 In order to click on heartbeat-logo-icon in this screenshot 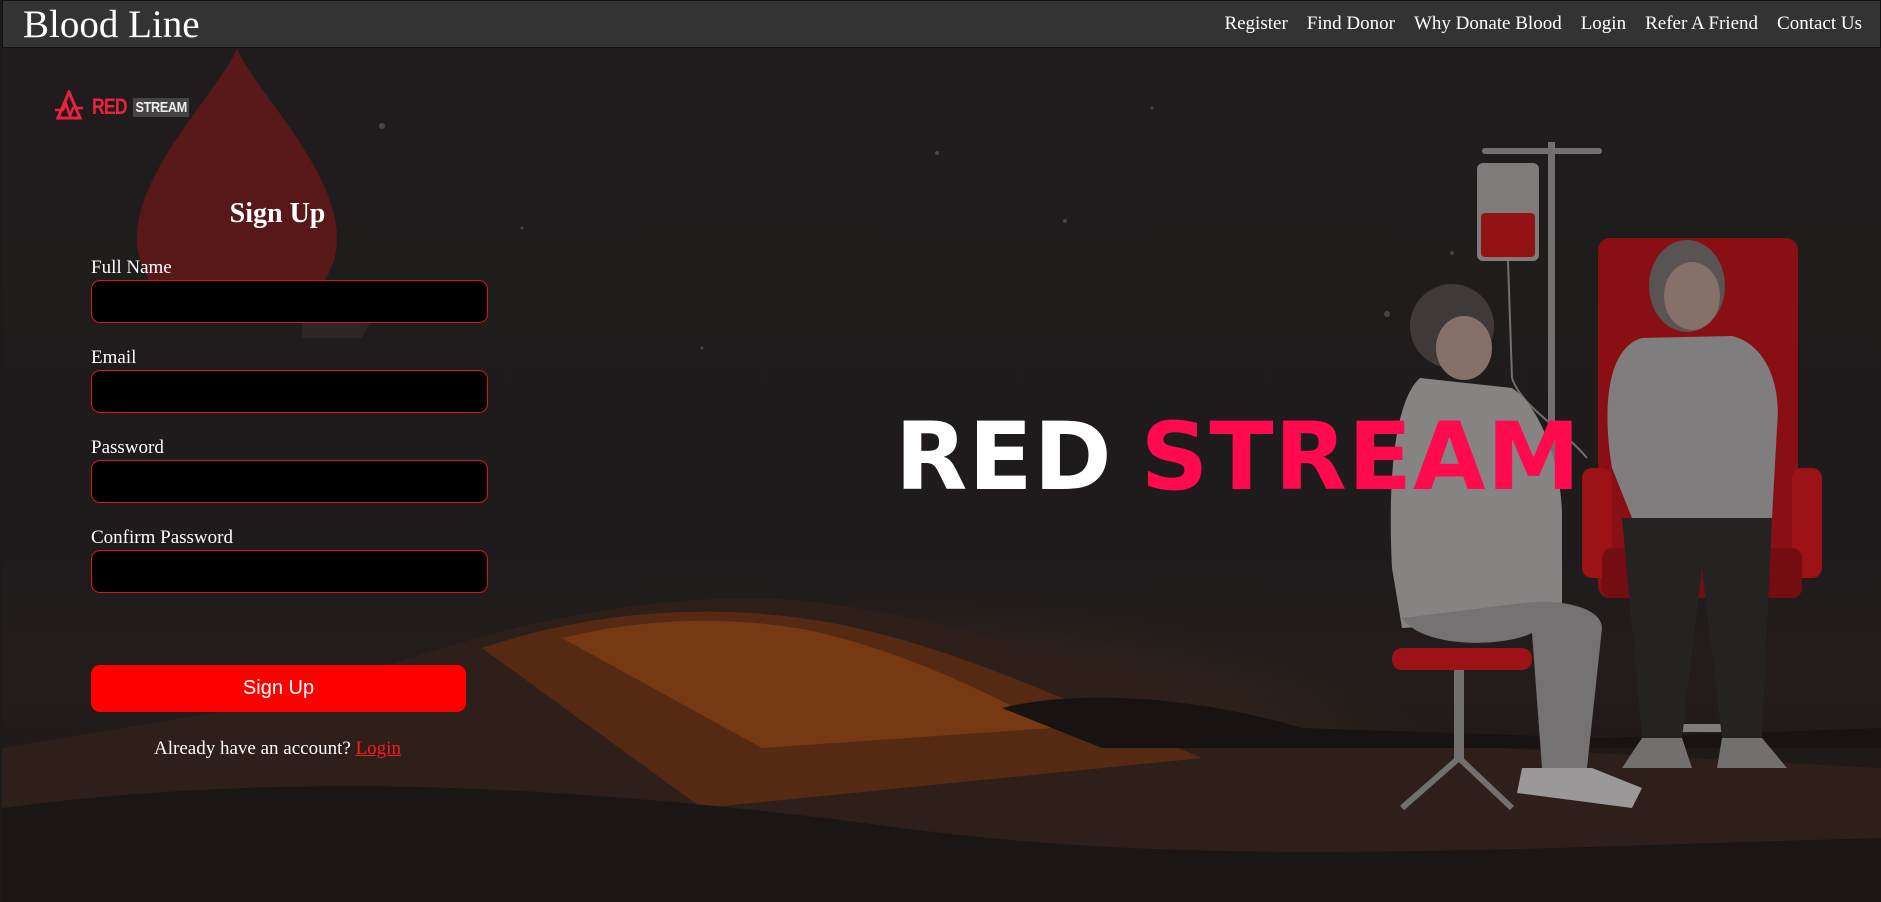, I will do `click(69, 105)`.